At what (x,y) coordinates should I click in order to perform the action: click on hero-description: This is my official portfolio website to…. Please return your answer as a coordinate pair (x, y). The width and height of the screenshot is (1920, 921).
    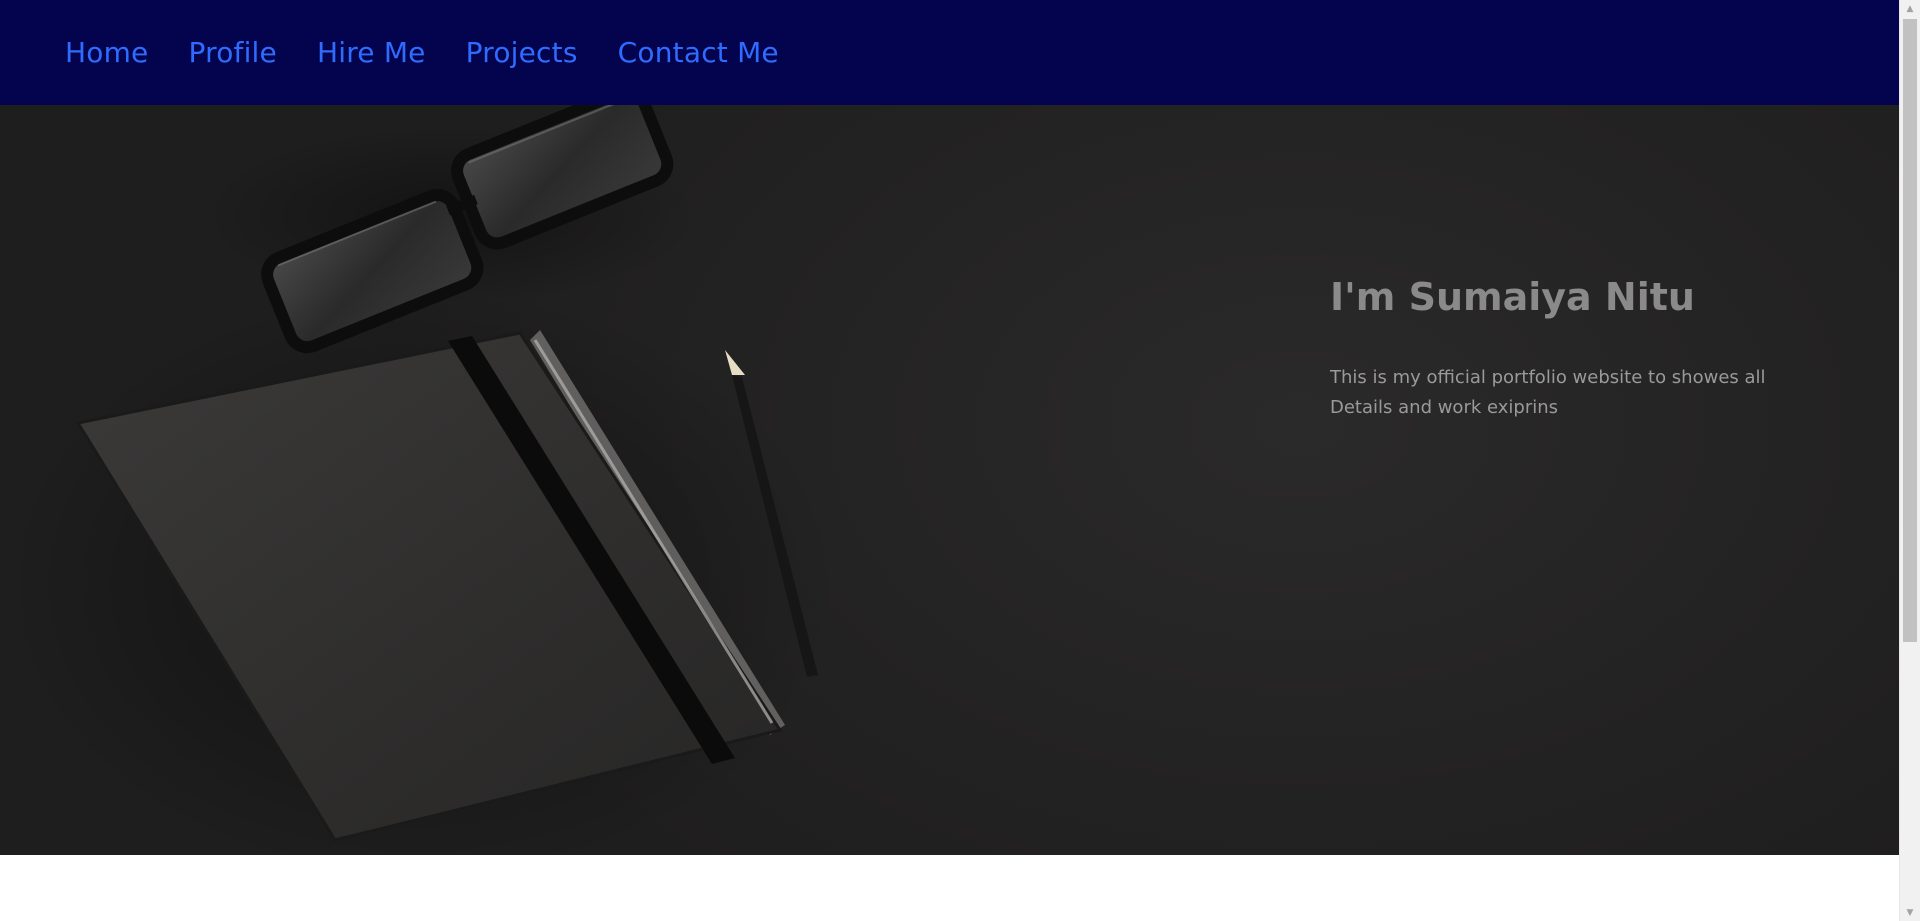
    Looking at the image, I should click on (1548, 392).